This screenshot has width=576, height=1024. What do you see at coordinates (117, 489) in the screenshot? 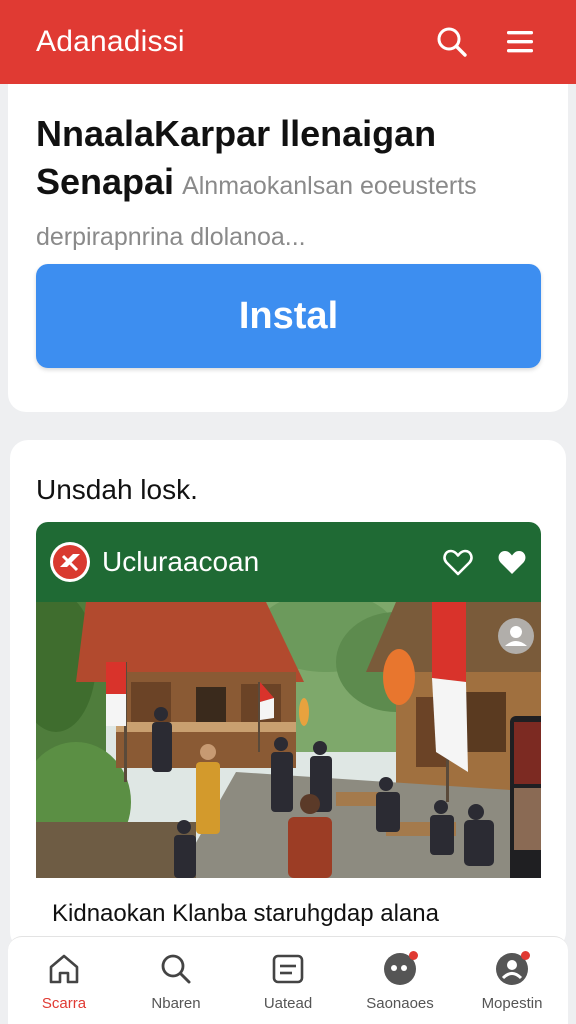
I see `section-title: Unsdah losk.` at bounding box center [117, 489].